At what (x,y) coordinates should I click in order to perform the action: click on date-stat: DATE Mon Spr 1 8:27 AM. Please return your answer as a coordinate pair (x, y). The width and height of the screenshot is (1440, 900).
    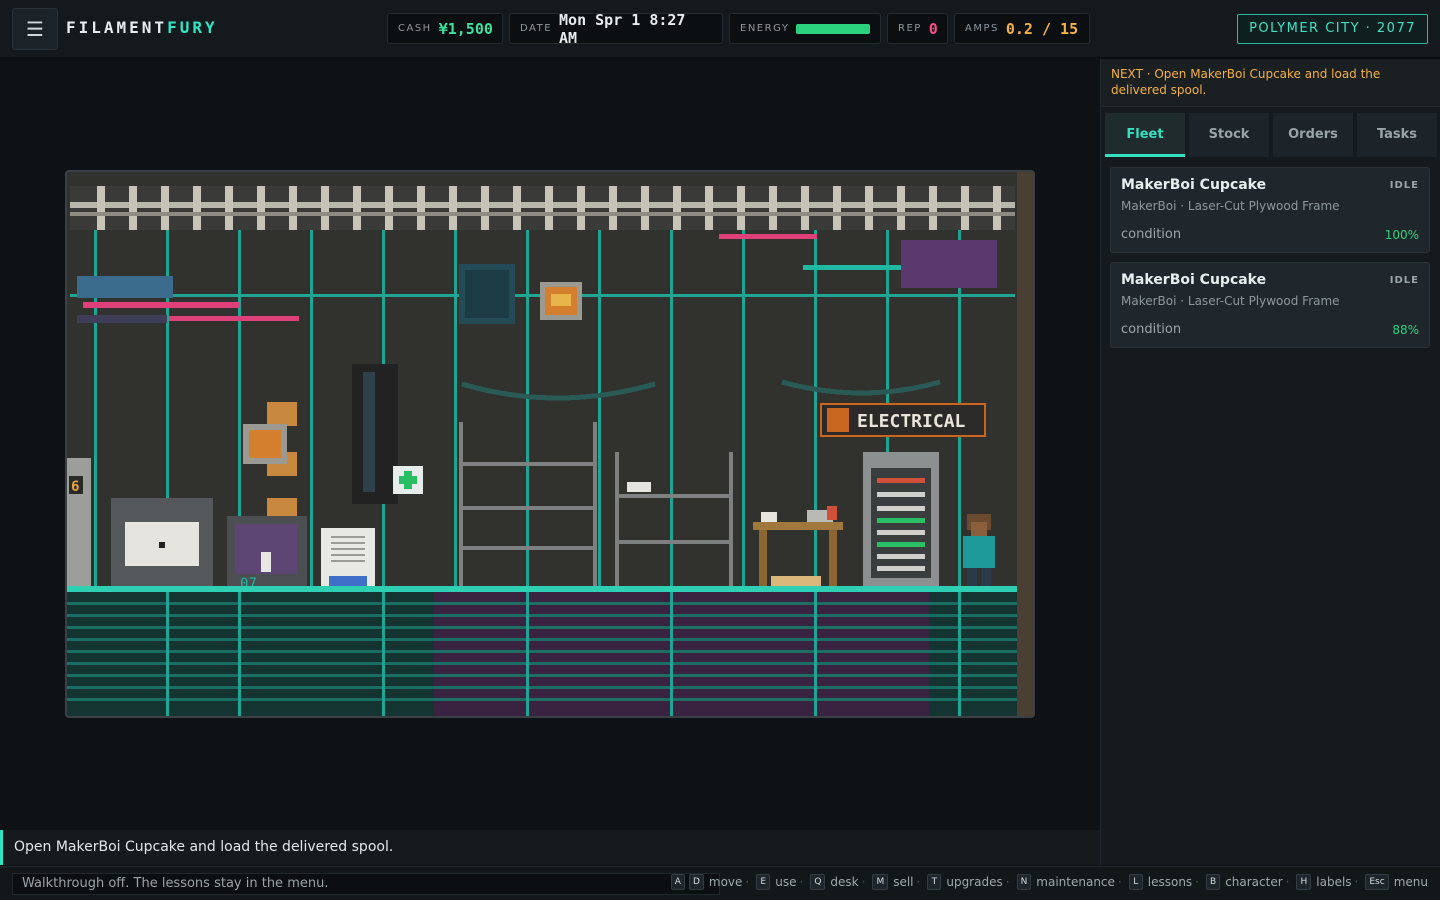
    Looking at the image, I should click on (616, 28).